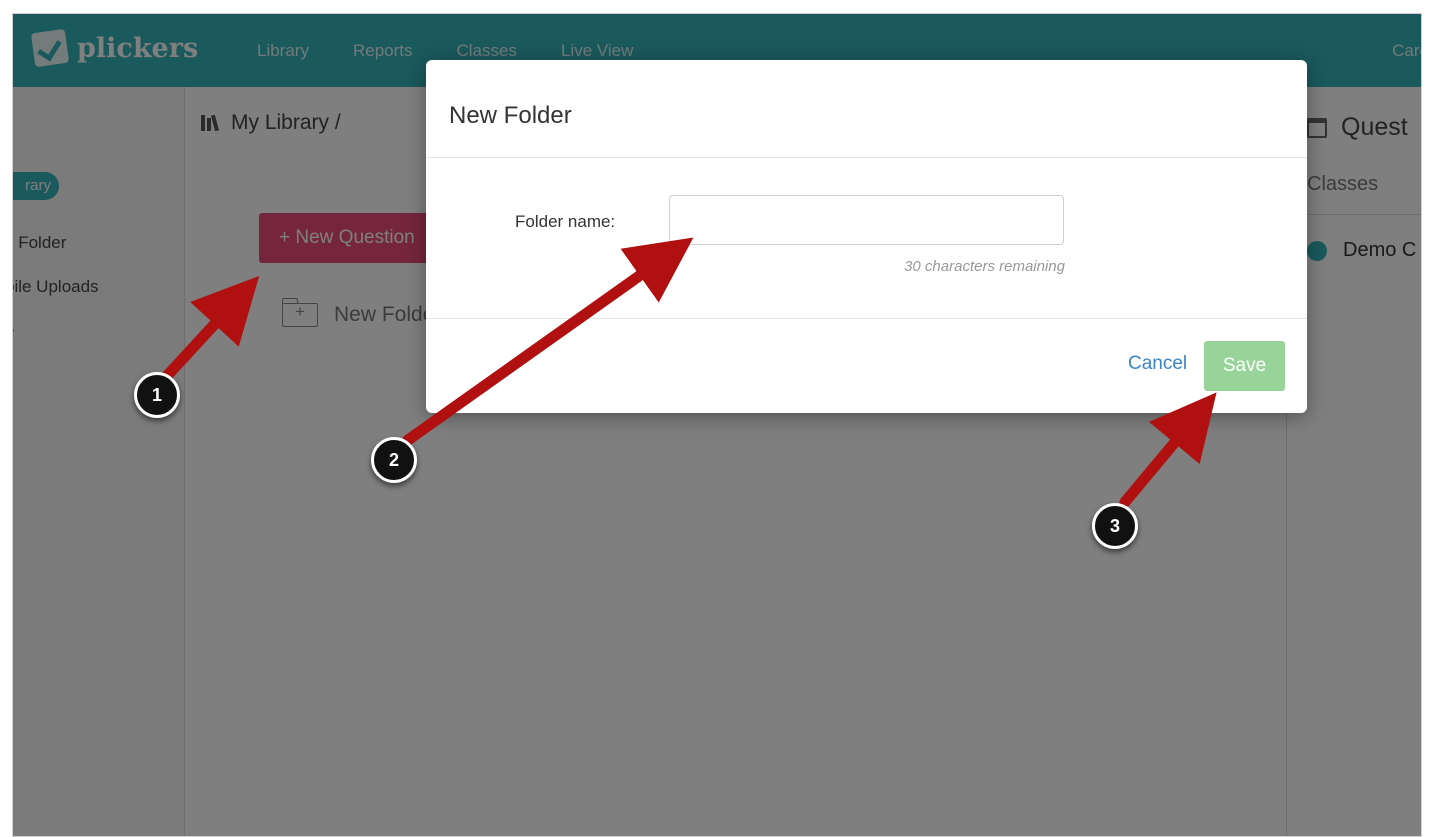 This screenshot has height=837, width=1434. Describe the element at coordinates (565, 221) in the screenshot. I see `folder-name-label: Folder name:` at that location.